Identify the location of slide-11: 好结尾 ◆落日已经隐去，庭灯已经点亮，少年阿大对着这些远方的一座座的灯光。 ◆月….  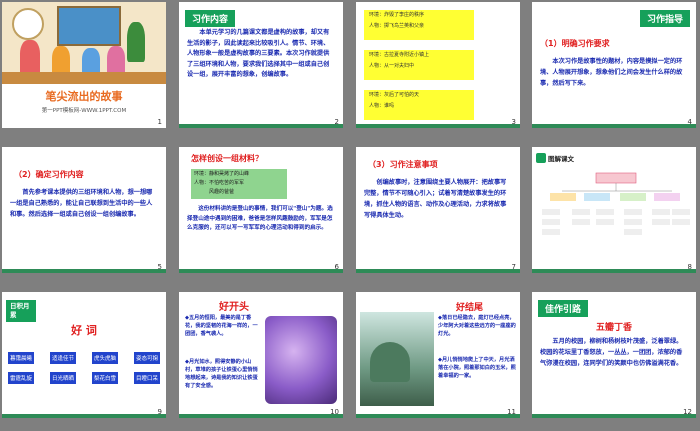
(438, 355).